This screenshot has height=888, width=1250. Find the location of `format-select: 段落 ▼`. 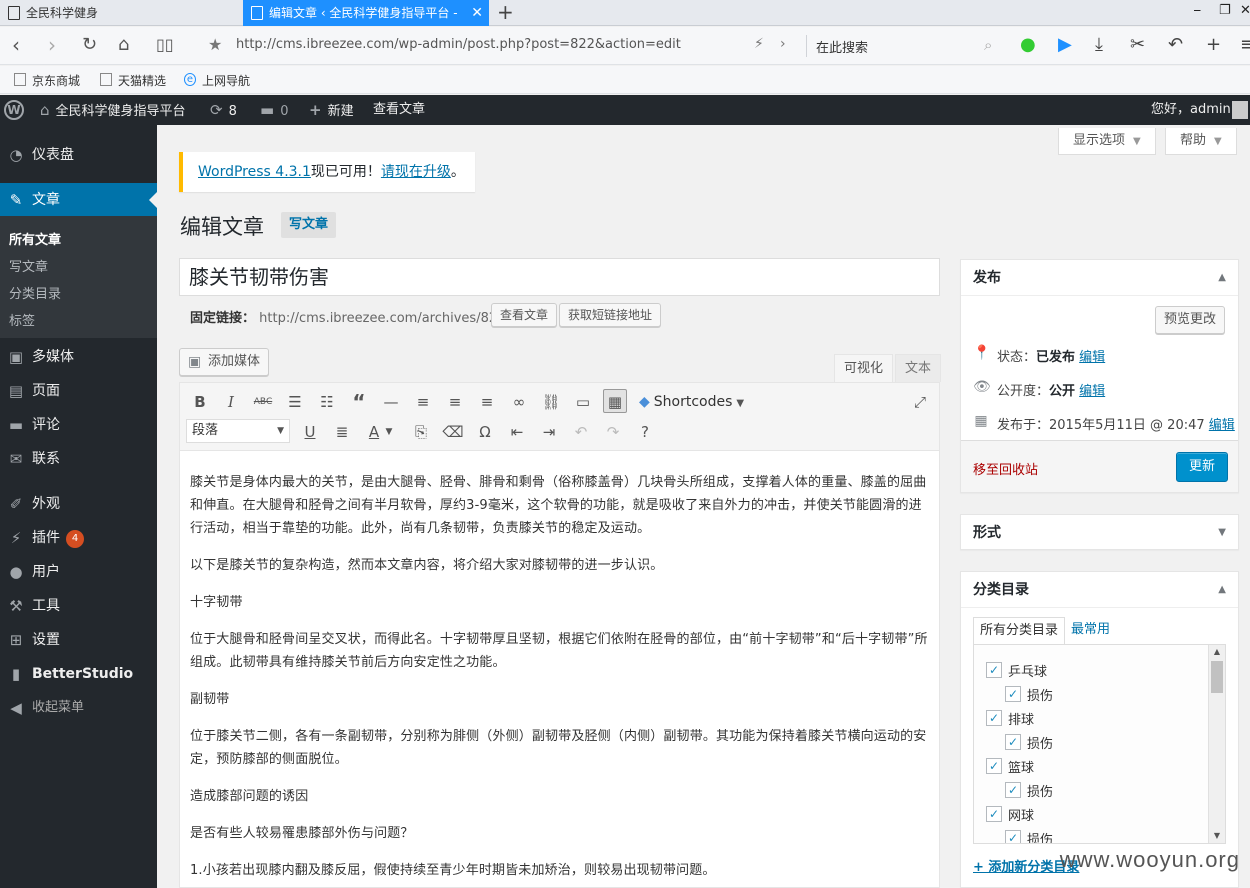

format-select: 段落 ▼ is located at coordinates (238, 431).